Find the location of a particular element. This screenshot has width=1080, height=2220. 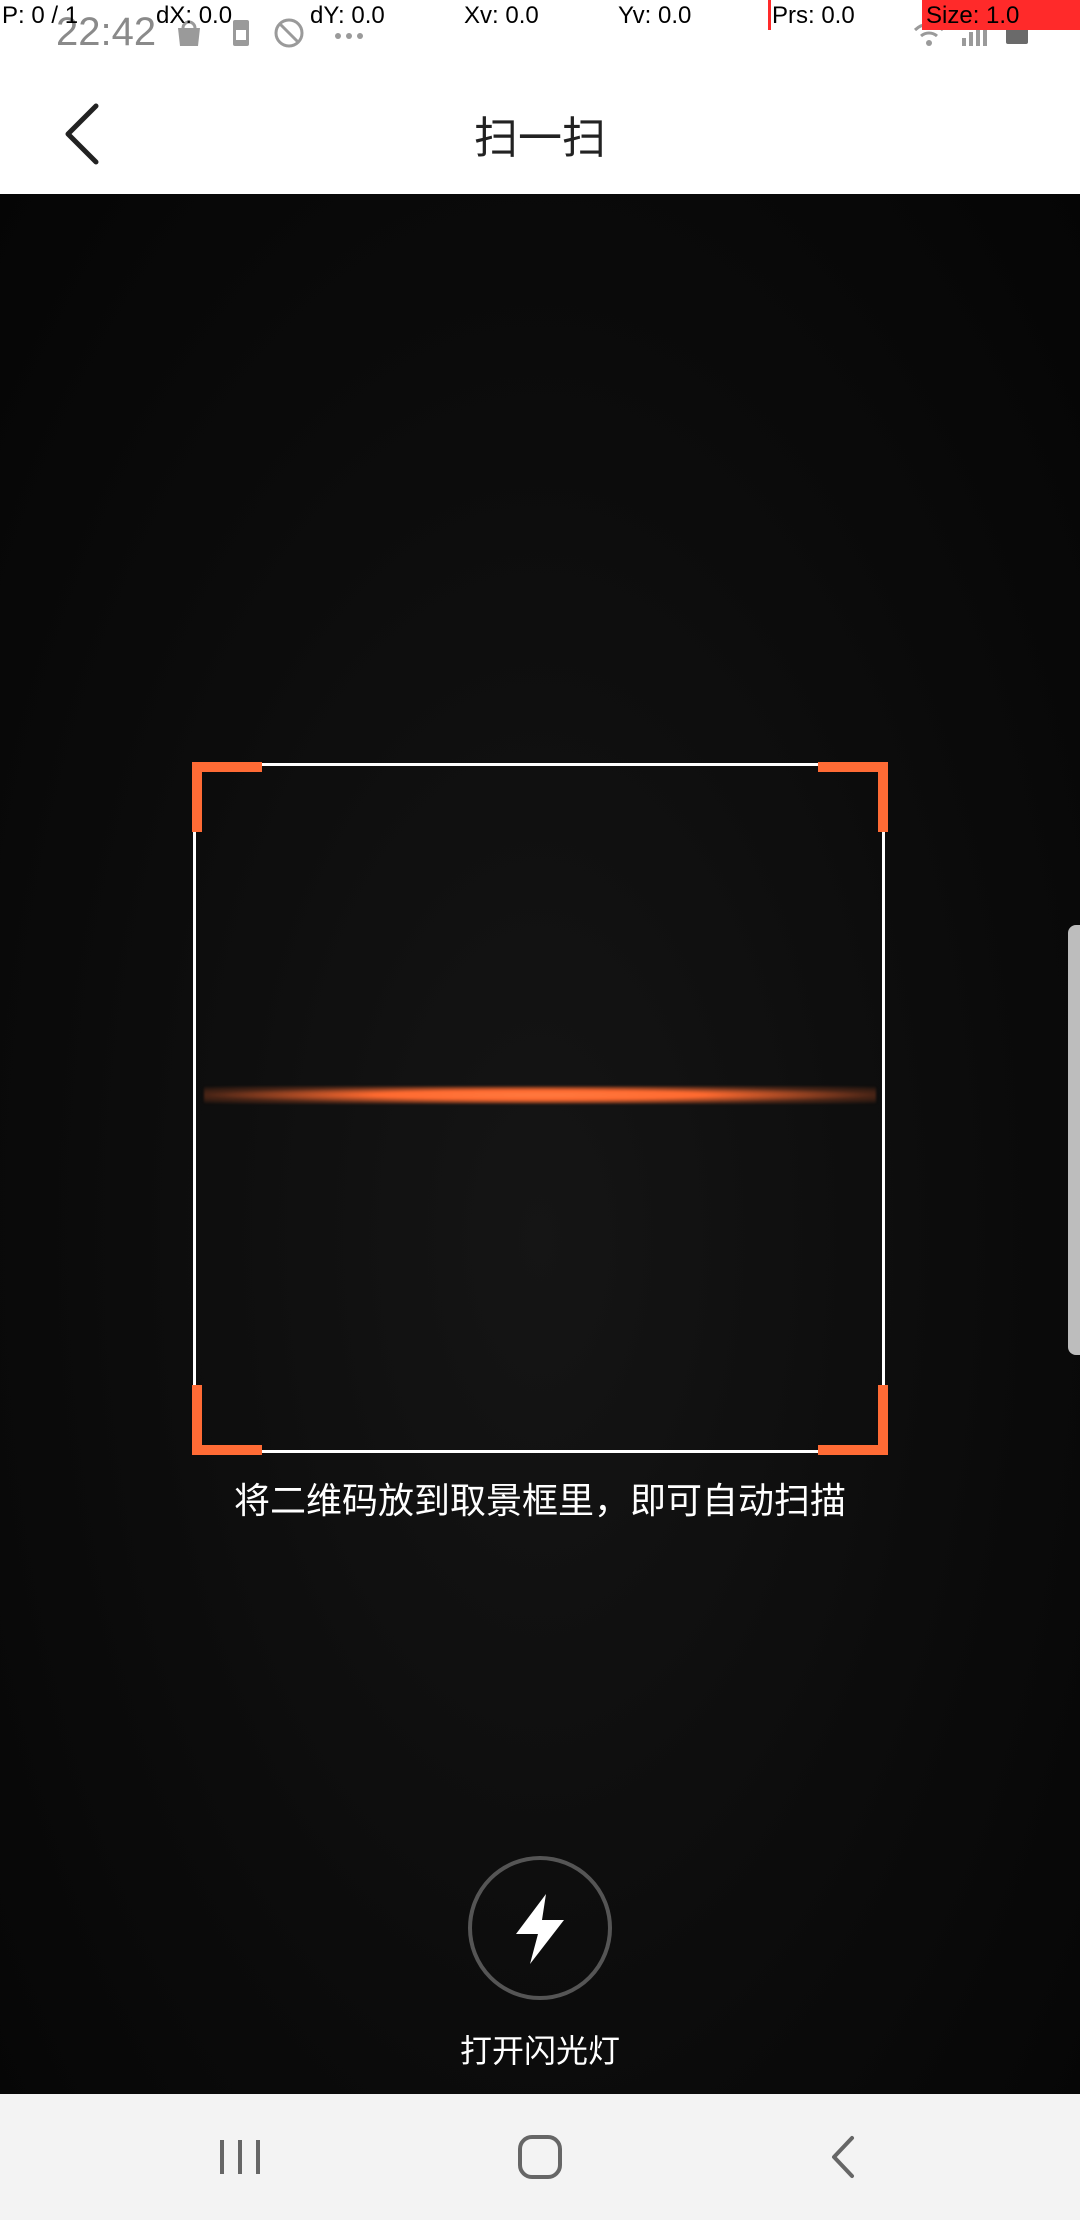

overlay-dx: dX: 0.0 is located at coordinates (194, 15).